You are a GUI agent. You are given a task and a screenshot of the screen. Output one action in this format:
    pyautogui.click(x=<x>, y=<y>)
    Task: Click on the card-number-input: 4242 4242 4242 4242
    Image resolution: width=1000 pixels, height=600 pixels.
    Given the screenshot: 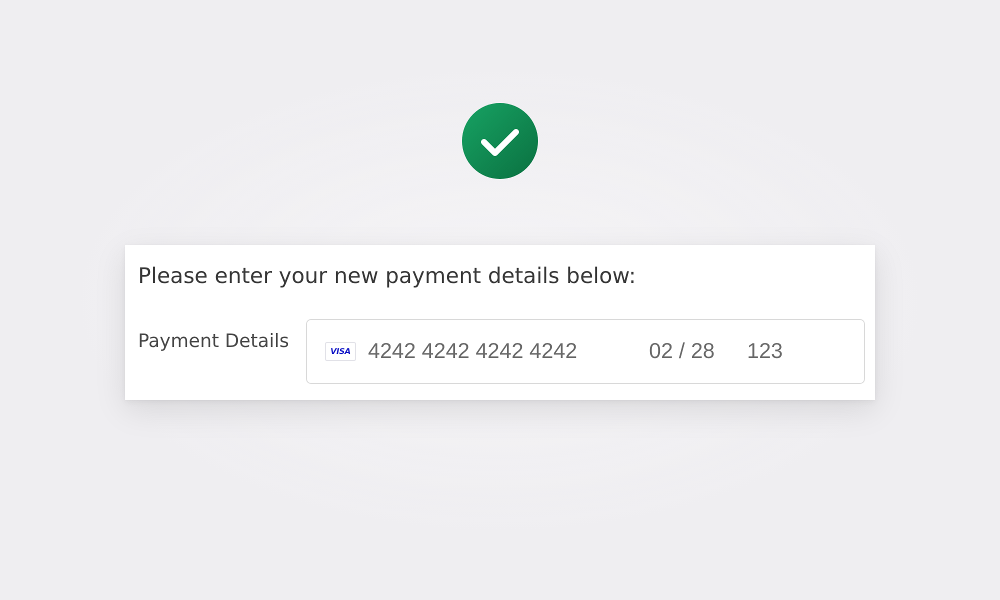 What is the action you would take?
    pyautogui.click(x=508, y=351)
    